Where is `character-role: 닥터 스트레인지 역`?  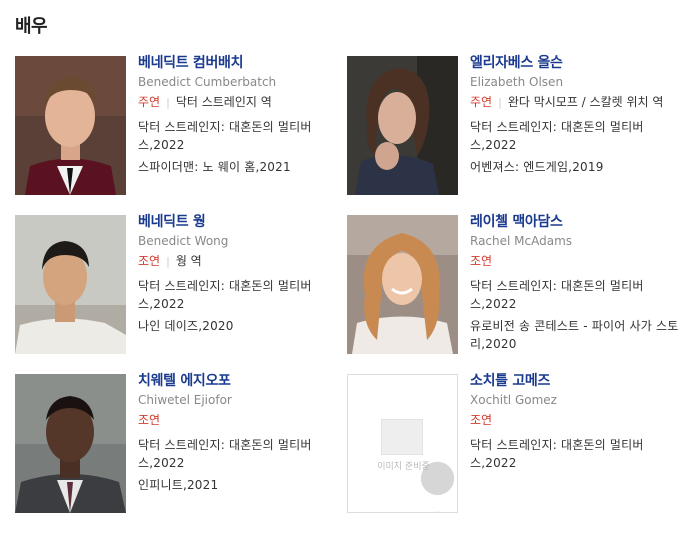 character-role: 닥터 스트레인지 역 is located at coordinates (223, 102).